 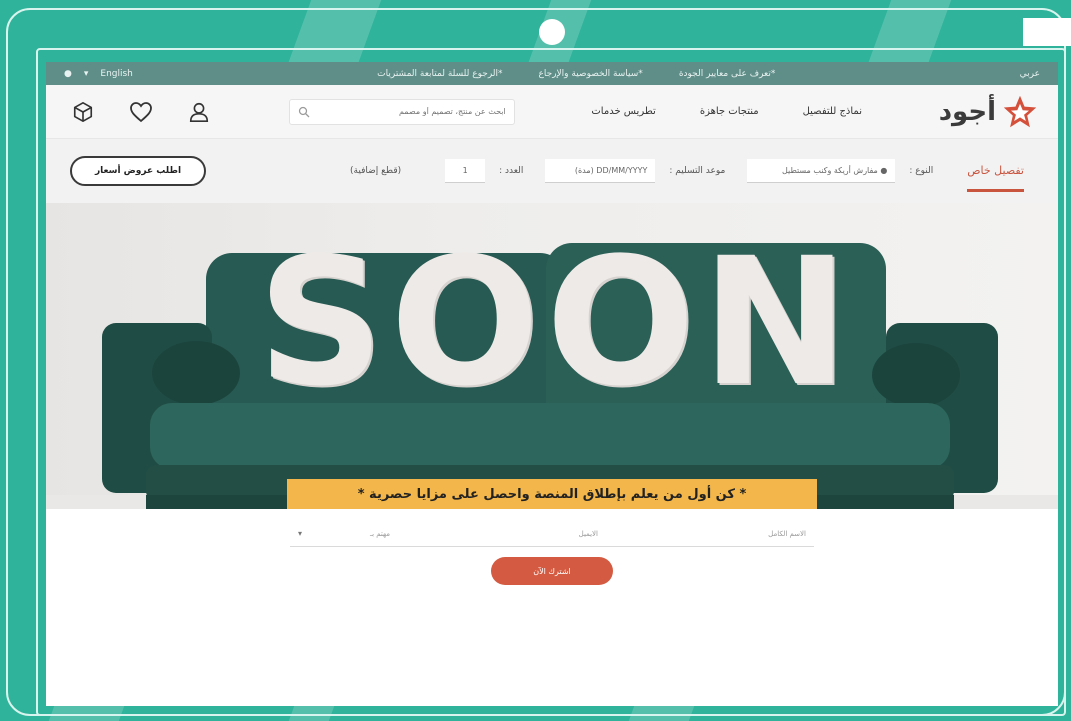 What do you see at coordinates (138, 171) in the screenshot?
I see `request-offers-button: اطلب عروض أسعار` at bounding box center [138, 171].